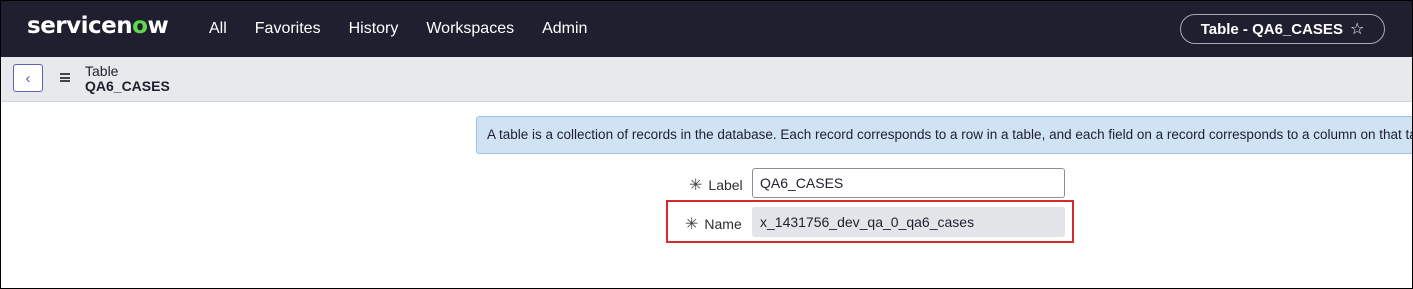 This screenshot has height=289, width=1413. I want to click on menu-favorites: Favorites, so click(288, 29).